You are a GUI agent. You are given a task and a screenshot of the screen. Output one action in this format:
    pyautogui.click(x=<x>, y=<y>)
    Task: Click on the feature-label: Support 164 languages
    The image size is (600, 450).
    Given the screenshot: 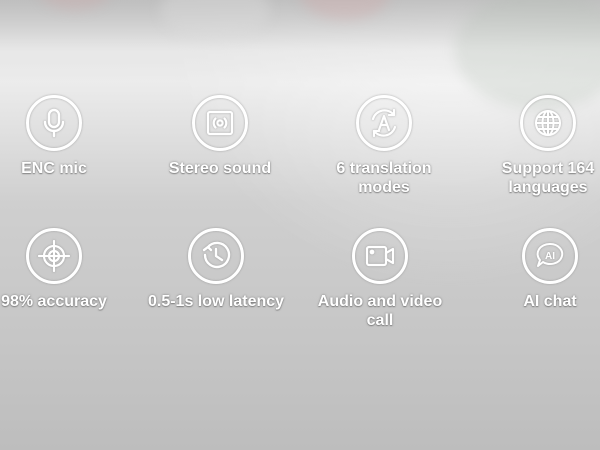 What is the action you would take?
    pyautogui.click(x=548, y=178)
    